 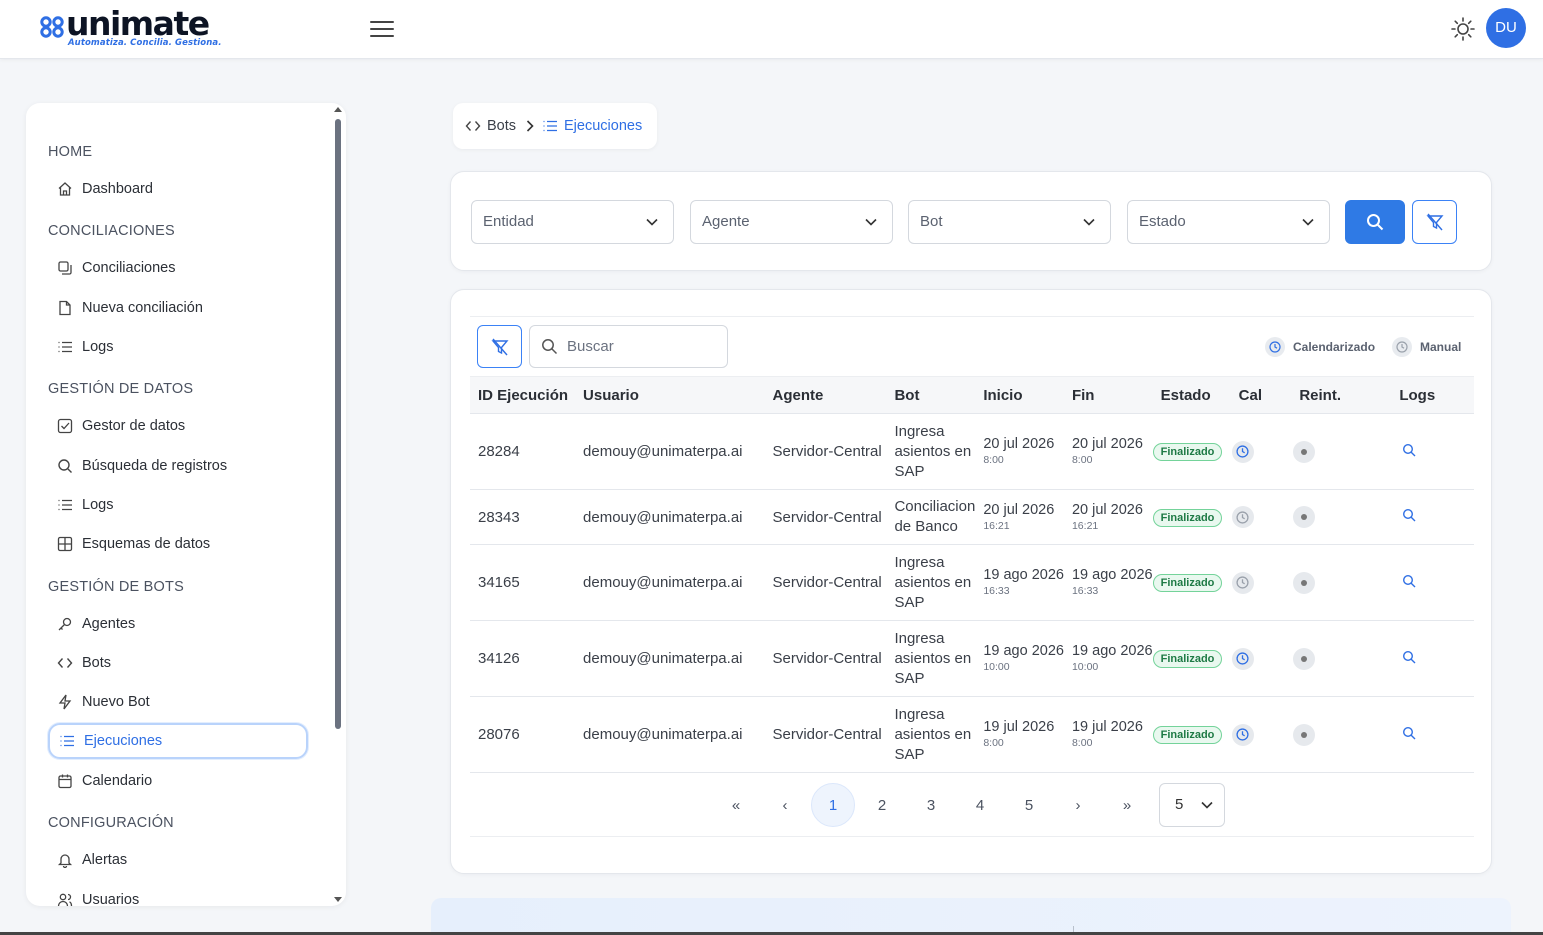 What do you see at coordinates (70, 152) in the screenshot?
I see `section-home: HOME` at bounding box center [70, 152].